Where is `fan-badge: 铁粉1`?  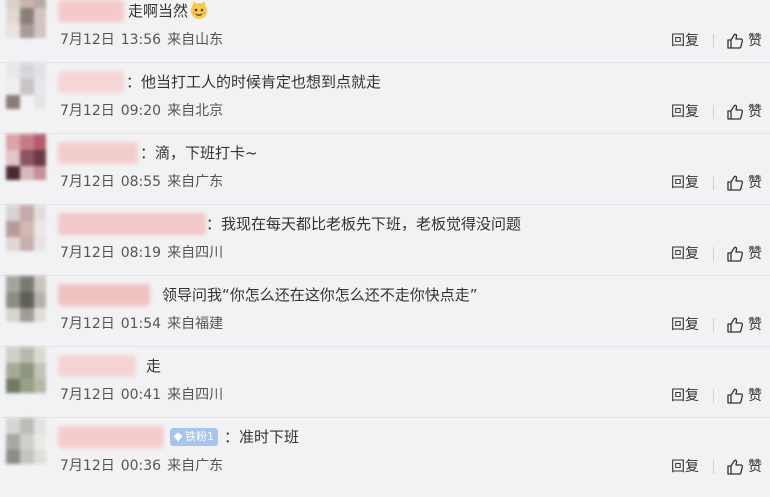 fan-badge: 铁粉1 is located at coordinates (194, 437).